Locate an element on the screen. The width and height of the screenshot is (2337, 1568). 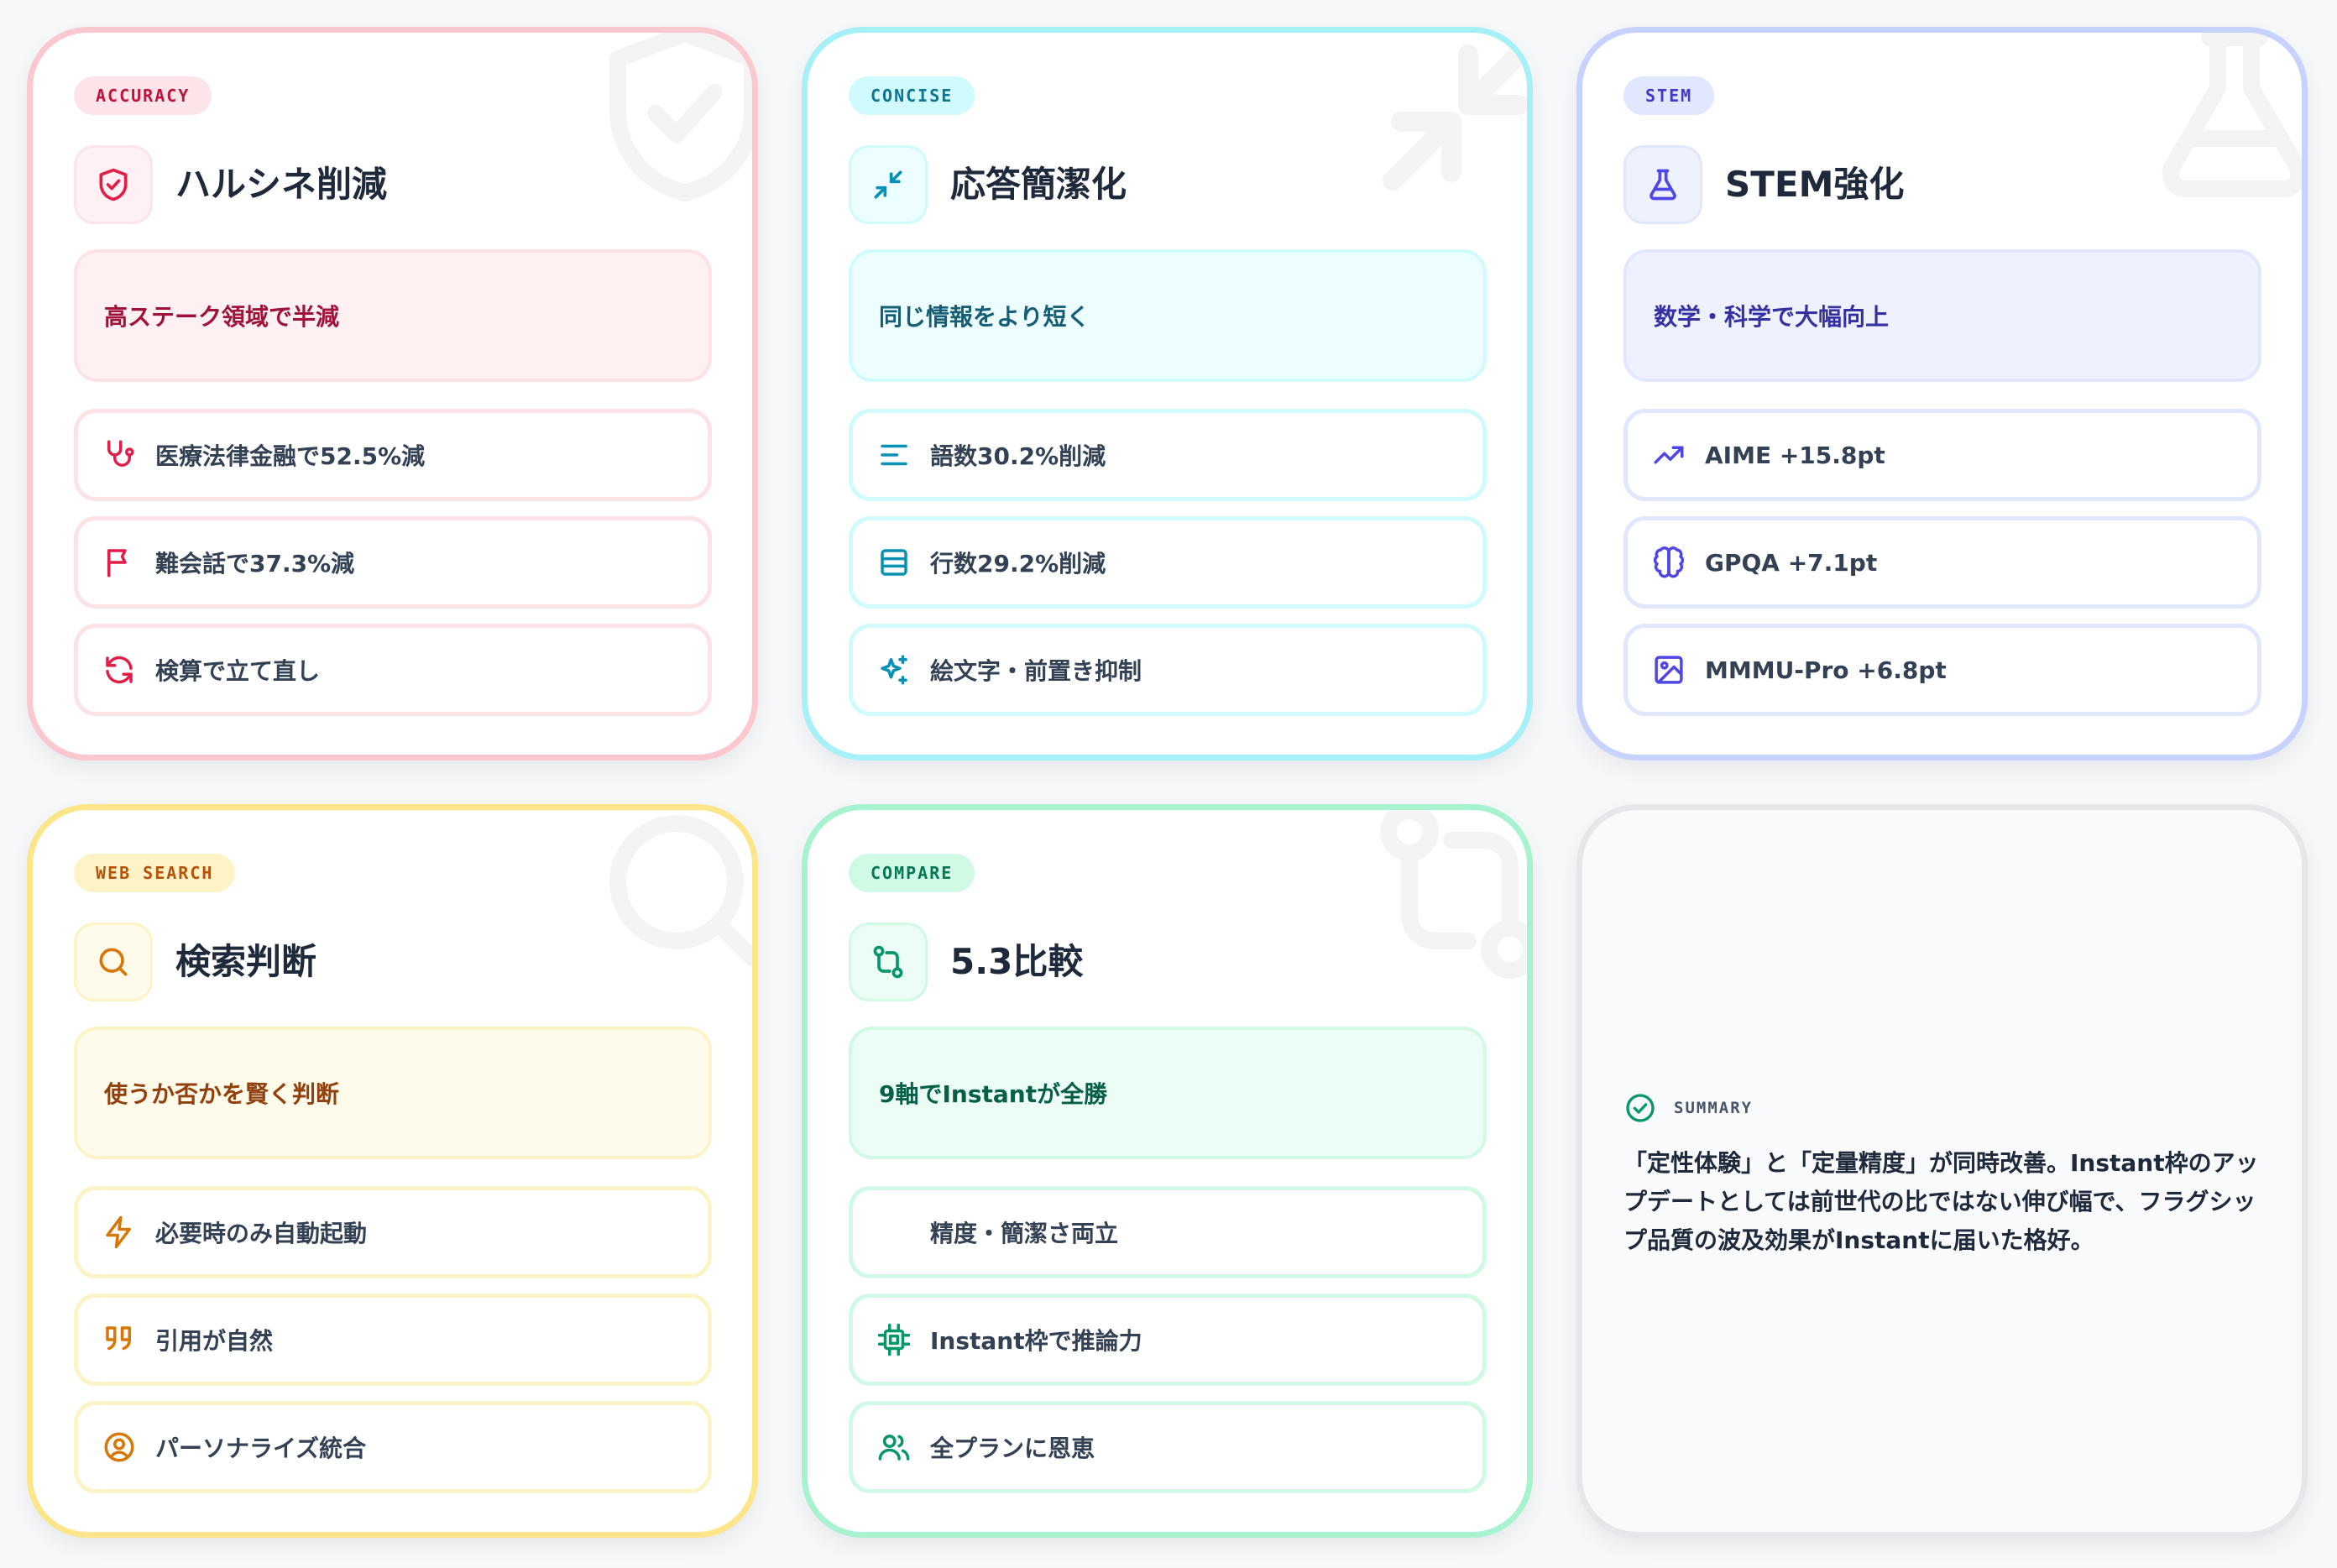
feature-label: 検算で立て直し is located at coordinates (238, 671).